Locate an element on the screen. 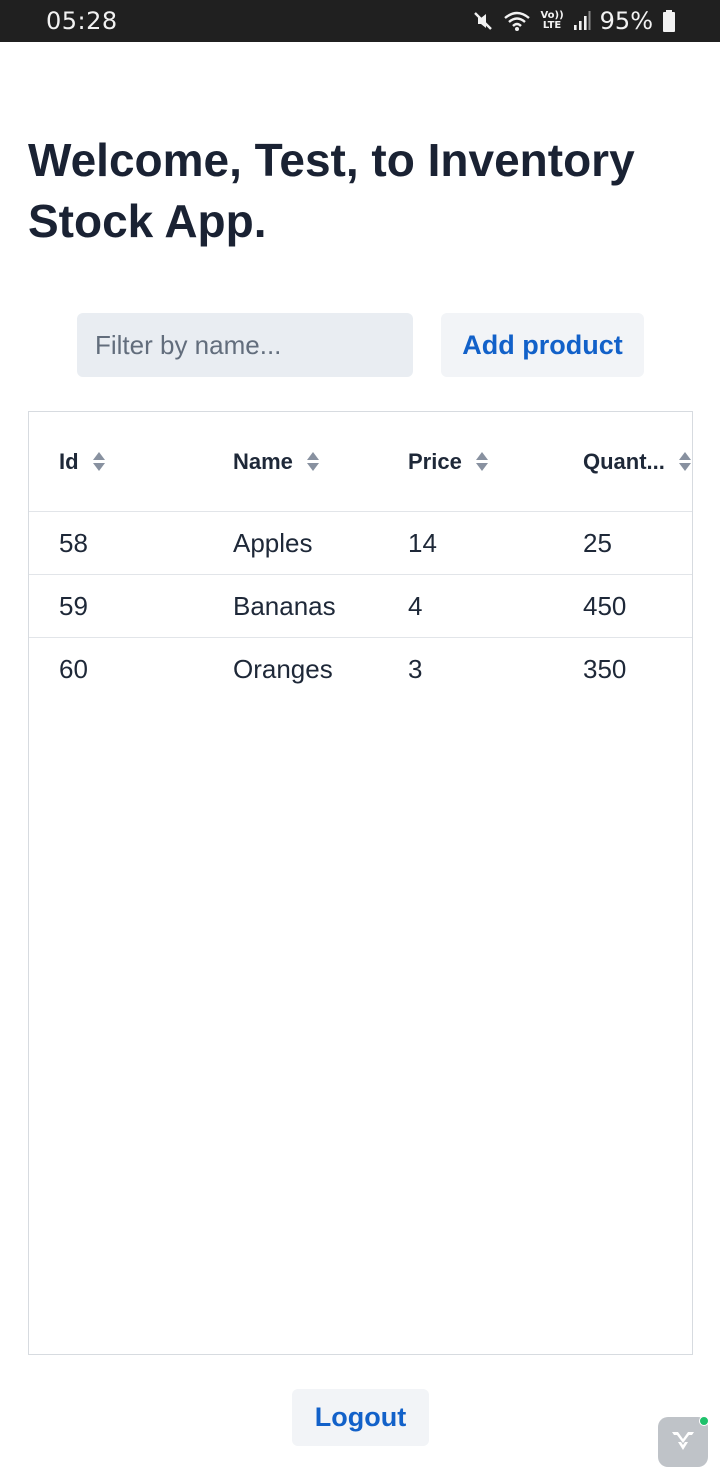  cell-quantity: 25 is located at coordinates (597, 543).